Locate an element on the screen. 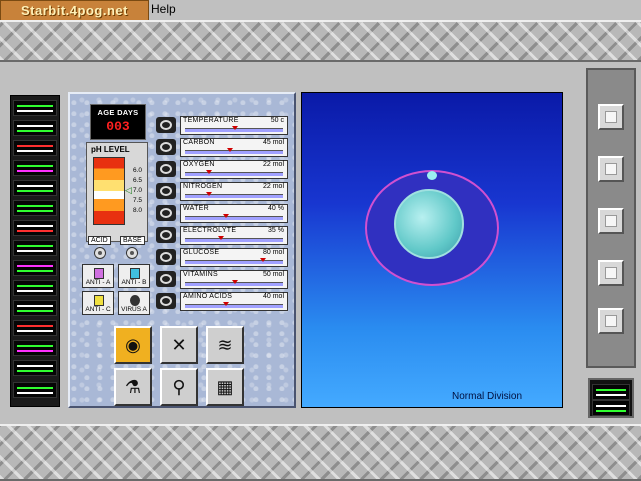 This screenshot has width=641, height=481. meter-value: 45 mol is located at coordinates (273, 142).